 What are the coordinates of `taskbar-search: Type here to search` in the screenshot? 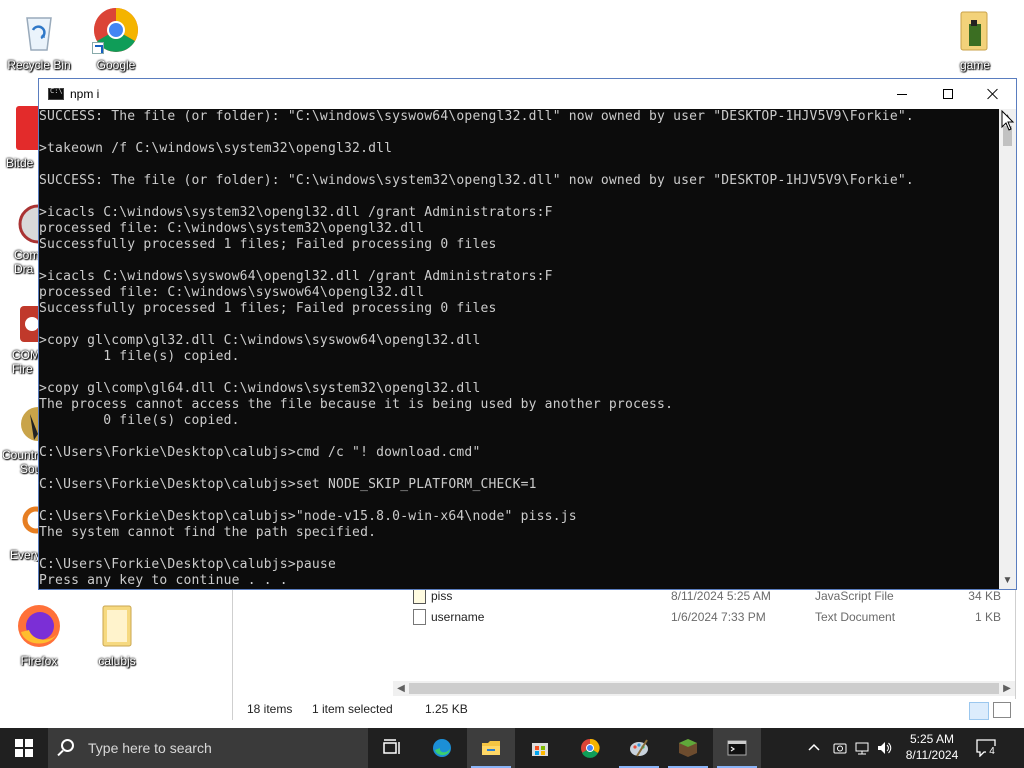 It's located at (208, 748).